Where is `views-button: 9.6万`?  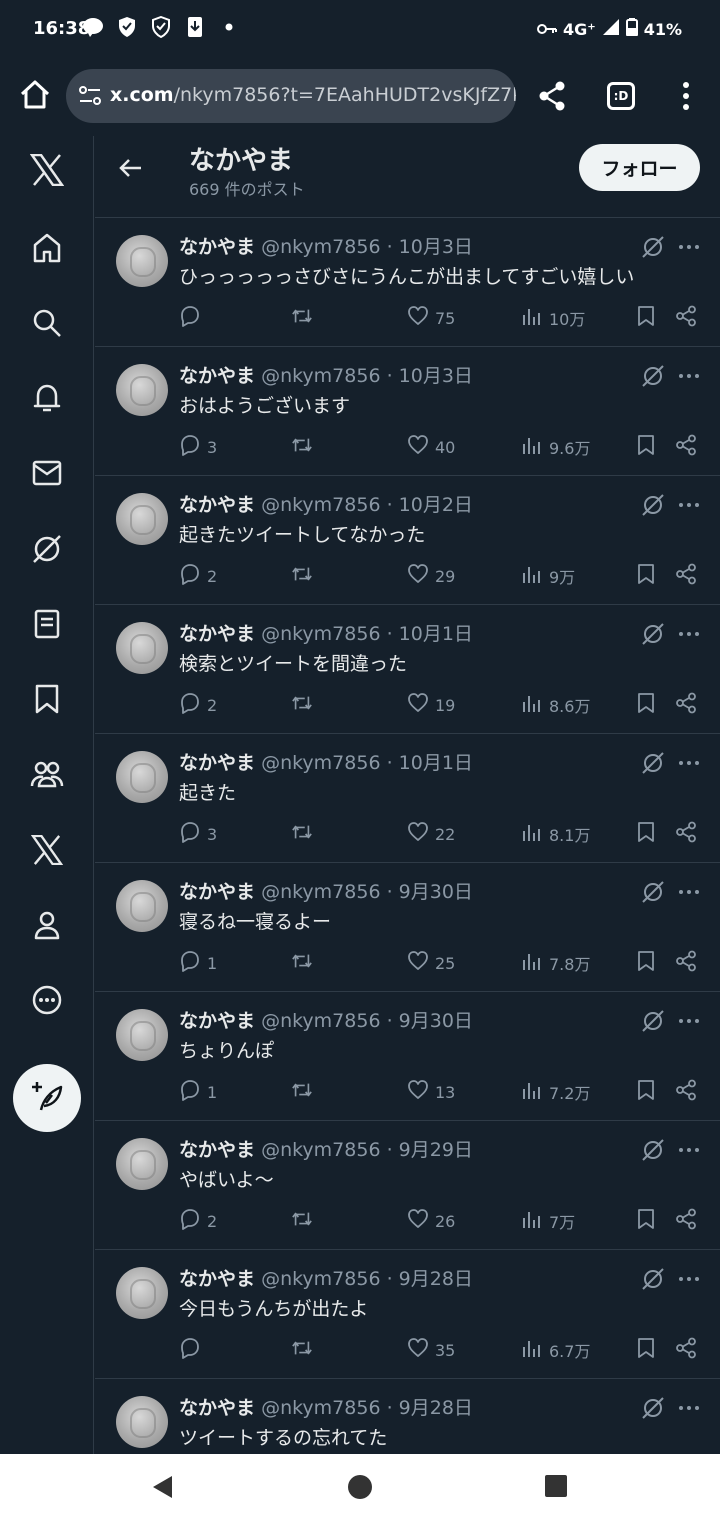 views-button: 9.6万 is located at coordinates (555, 447).